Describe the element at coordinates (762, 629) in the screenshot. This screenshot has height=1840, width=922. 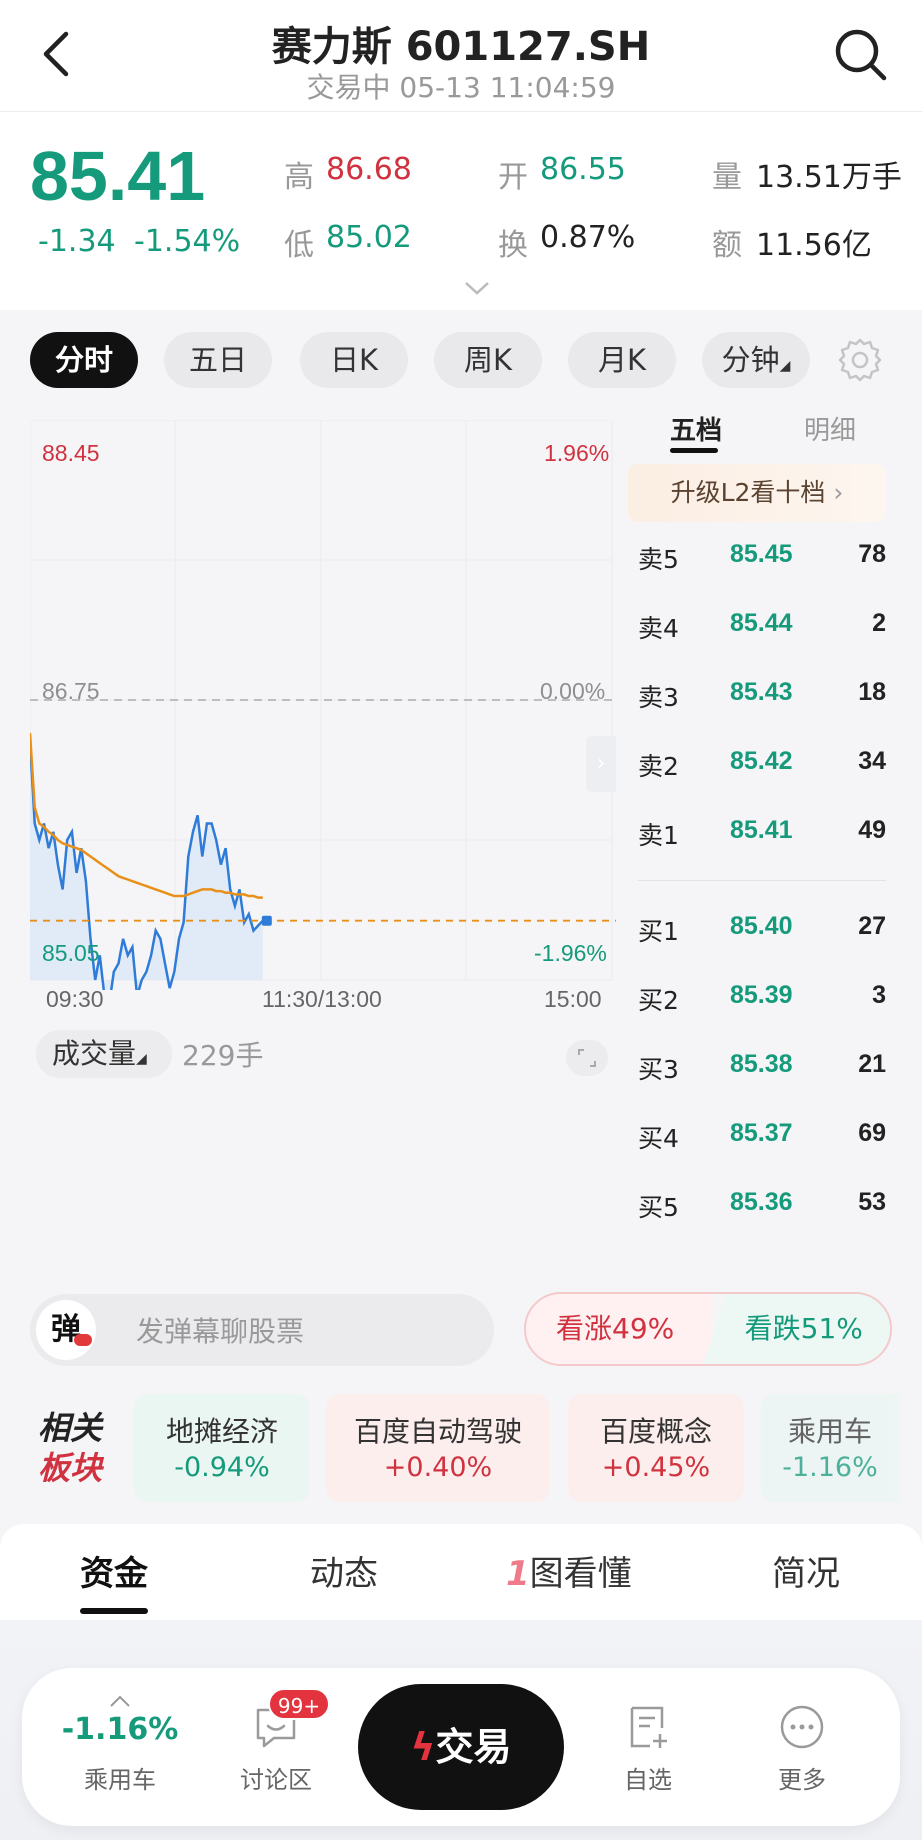
I see `ask-row: 卖4 85.44 2` at that location.